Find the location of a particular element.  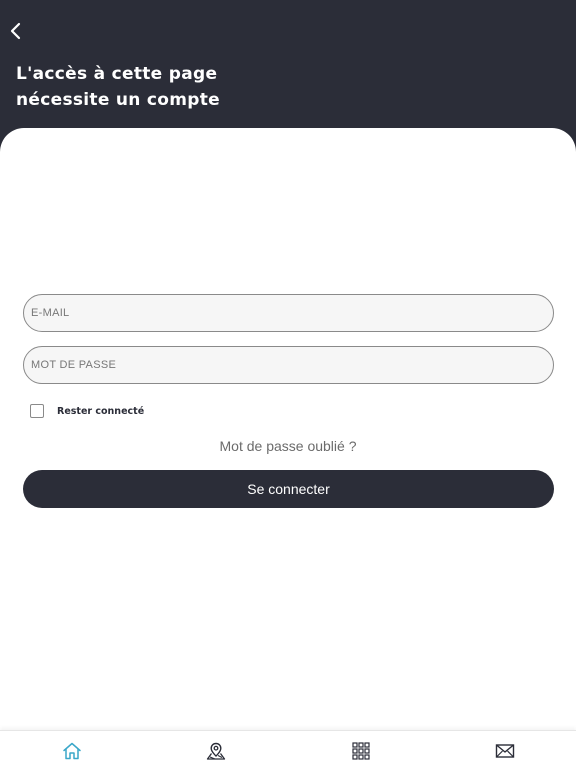

home-icon is located at coordinates (72, 751).